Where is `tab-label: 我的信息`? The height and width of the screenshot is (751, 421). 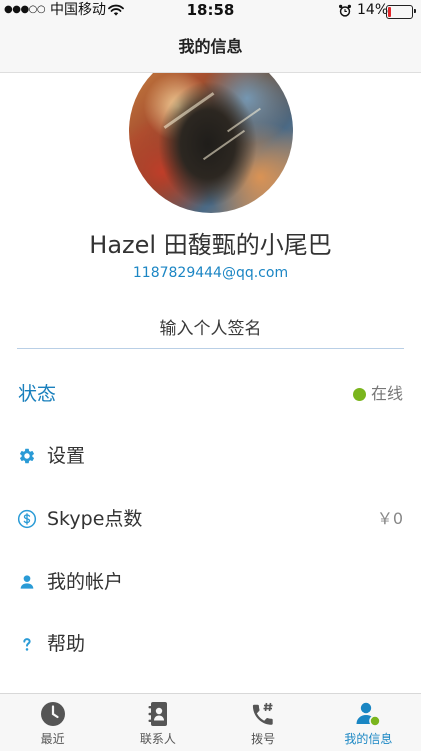 tab-label: 我的信息 is located at coordinates (368, 739).